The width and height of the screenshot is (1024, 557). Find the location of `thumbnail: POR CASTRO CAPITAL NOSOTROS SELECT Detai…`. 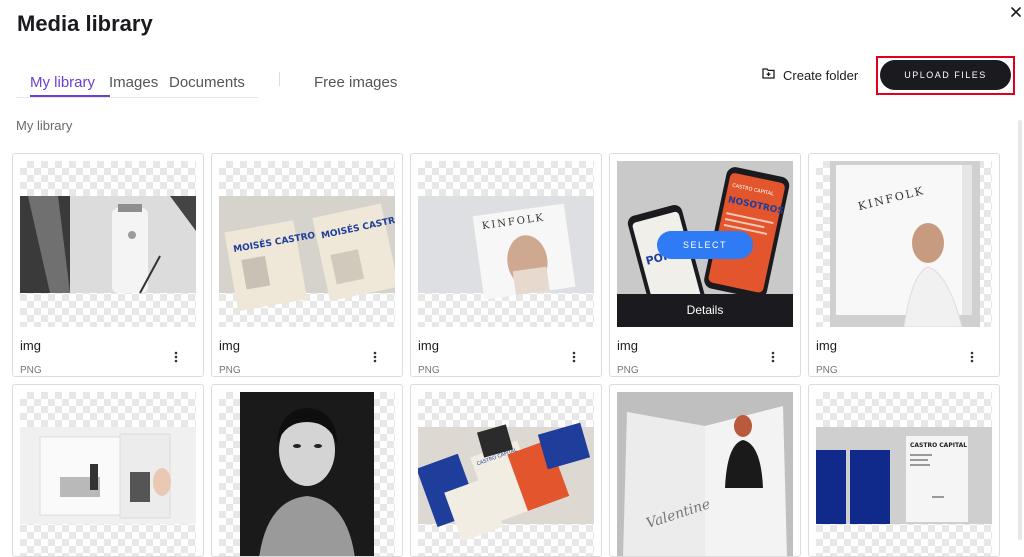

thumbnail: POR CASTRO CAPITAL NOSOTROS SELECT Detai… is located at coordinates (705, 244).